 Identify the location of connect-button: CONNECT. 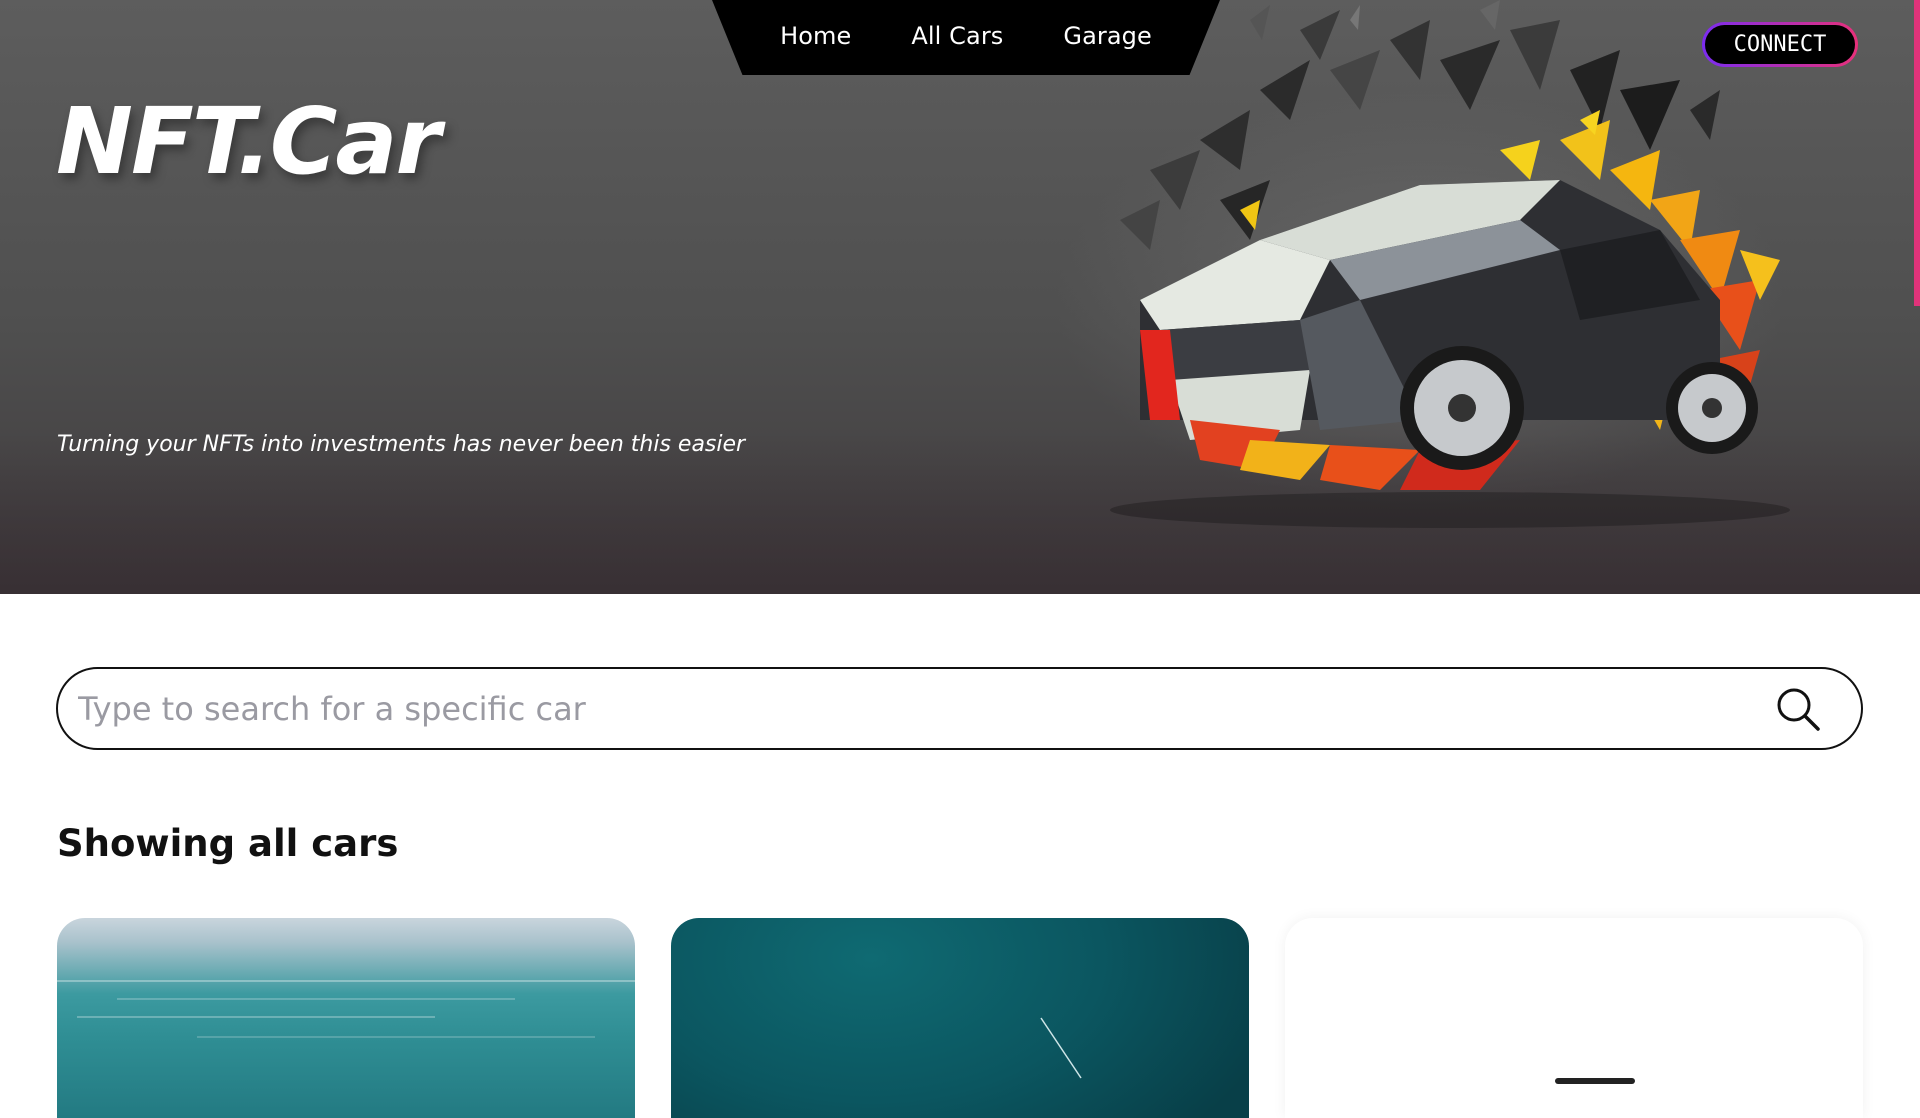
(1780, 44).